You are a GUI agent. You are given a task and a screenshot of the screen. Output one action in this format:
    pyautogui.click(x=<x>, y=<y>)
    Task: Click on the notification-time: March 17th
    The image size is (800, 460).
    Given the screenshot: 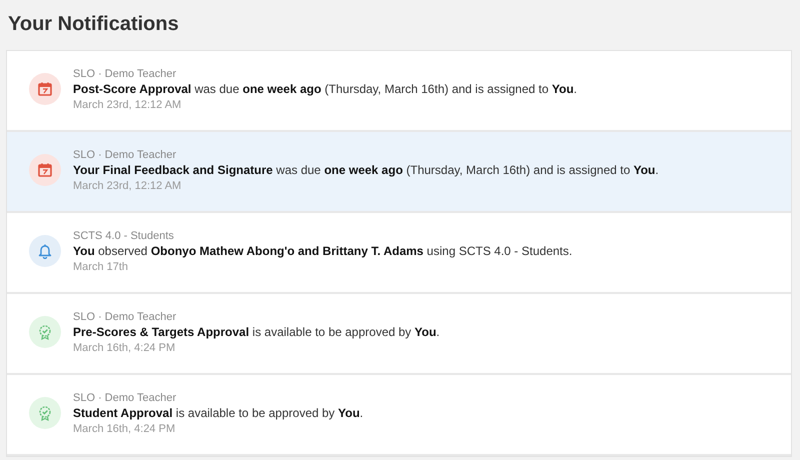 What is the action you would take?
    pyautogui.click(x=101, y=267)
    